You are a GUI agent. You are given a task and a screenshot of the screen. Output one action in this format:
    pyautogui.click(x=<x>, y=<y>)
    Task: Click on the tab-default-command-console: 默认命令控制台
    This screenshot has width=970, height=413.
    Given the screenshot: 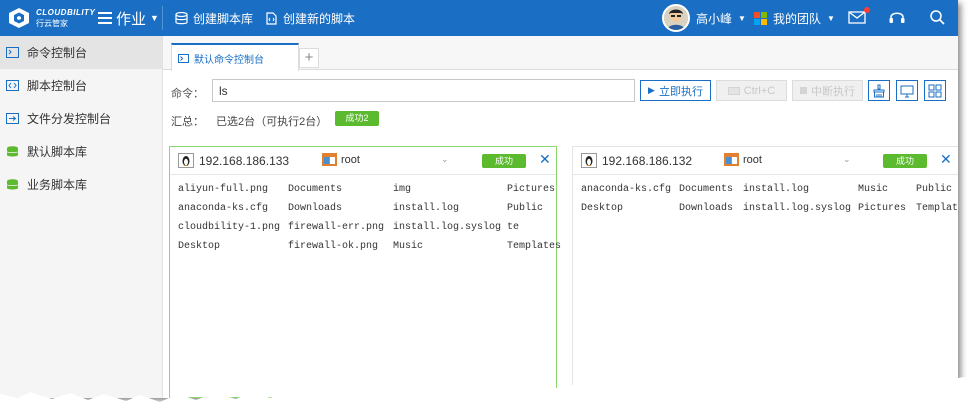 What is the action you would take?
    pyautogui.click(x=235, y=57)
    